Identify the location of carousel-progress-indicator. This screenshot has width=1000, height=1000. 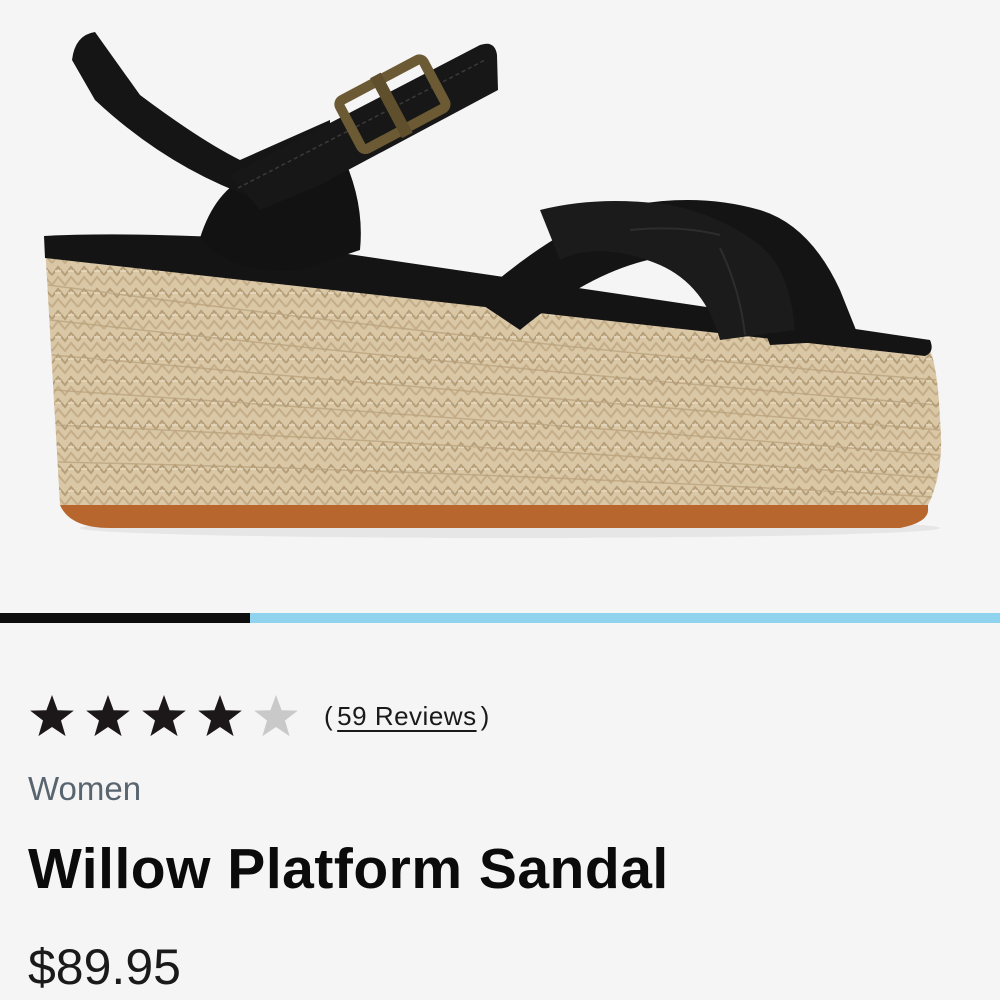
(125, 618).